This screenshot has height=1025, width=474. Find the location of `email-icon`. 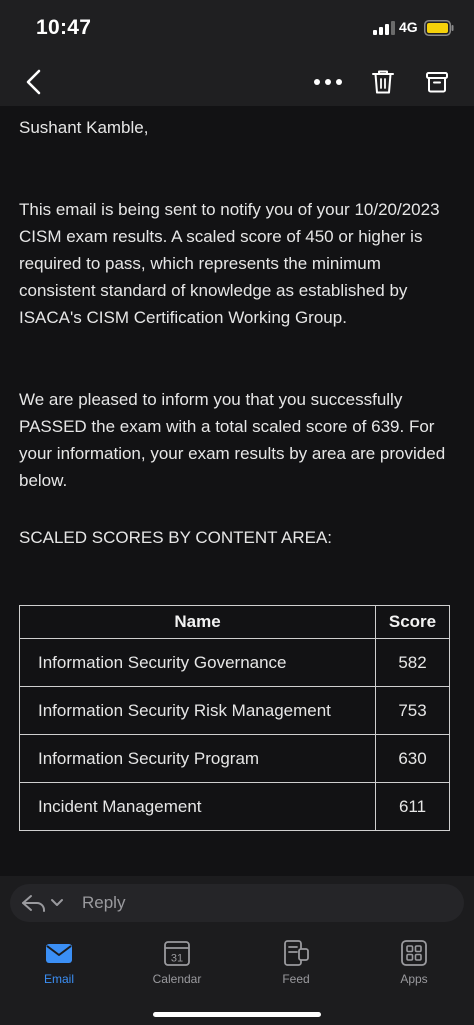

email-icon is located at coordinates (59, 953).